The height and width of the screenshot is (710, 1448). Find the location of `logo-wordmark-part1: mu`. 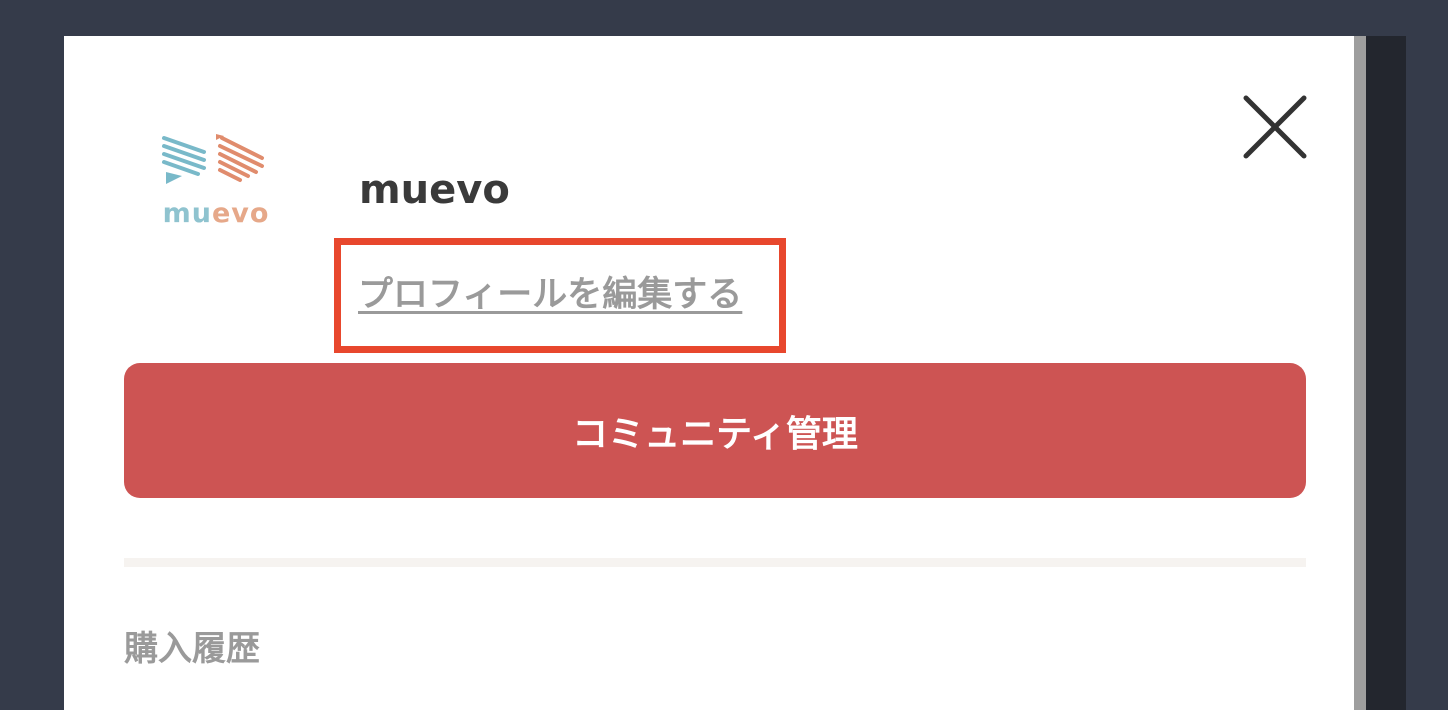

logo-wordmark-part1: mu is located at coordinates (187, 213).